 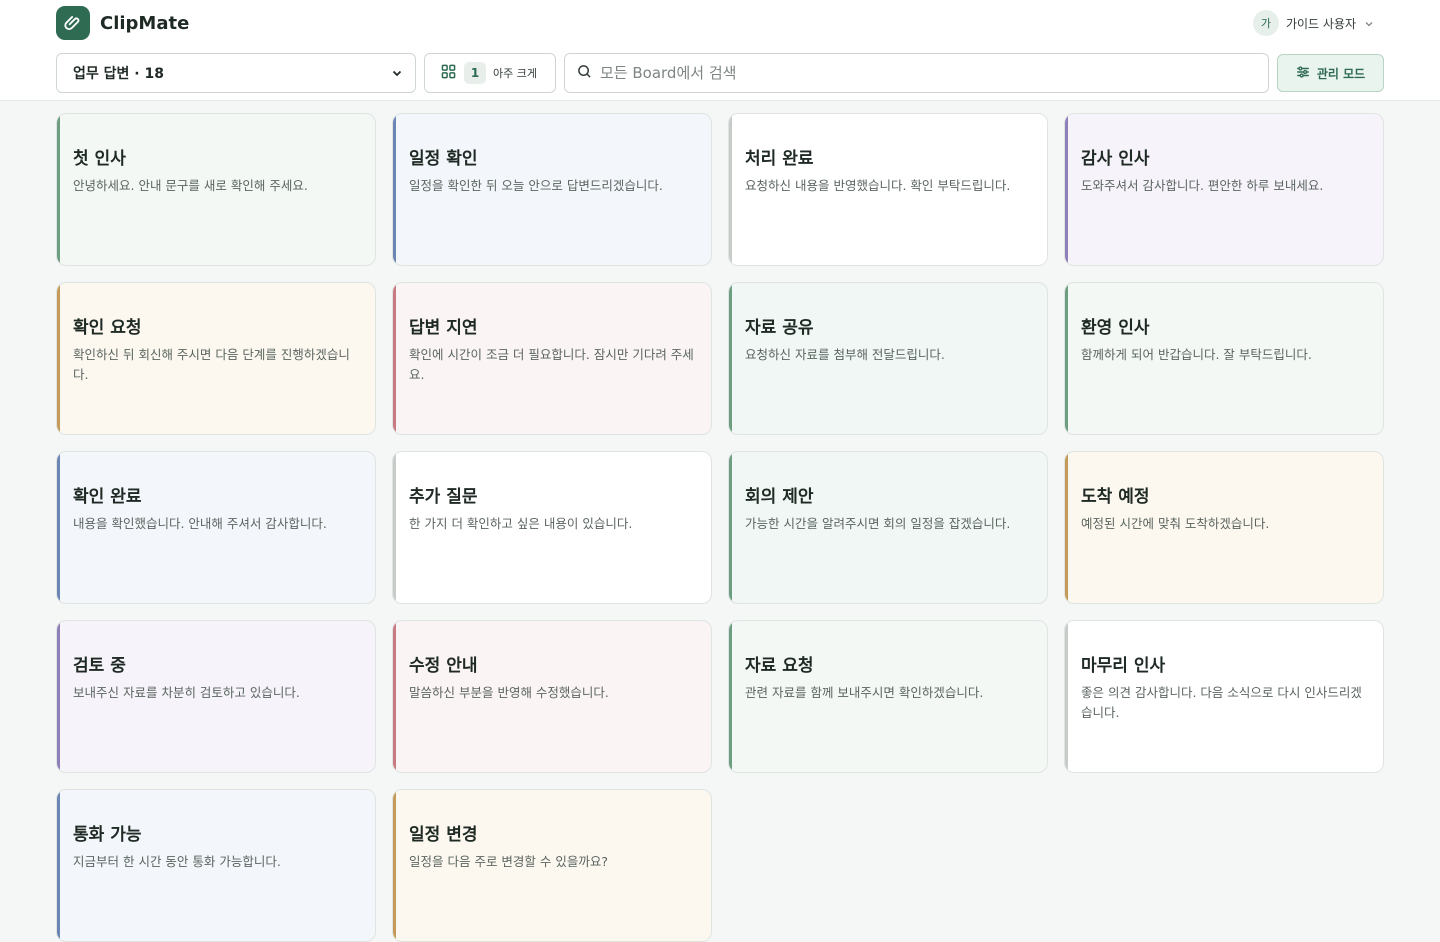 I want to click on card-body: 일정을 다음 주로 변경할 수 있을까요?, so click(x=509, y=861).